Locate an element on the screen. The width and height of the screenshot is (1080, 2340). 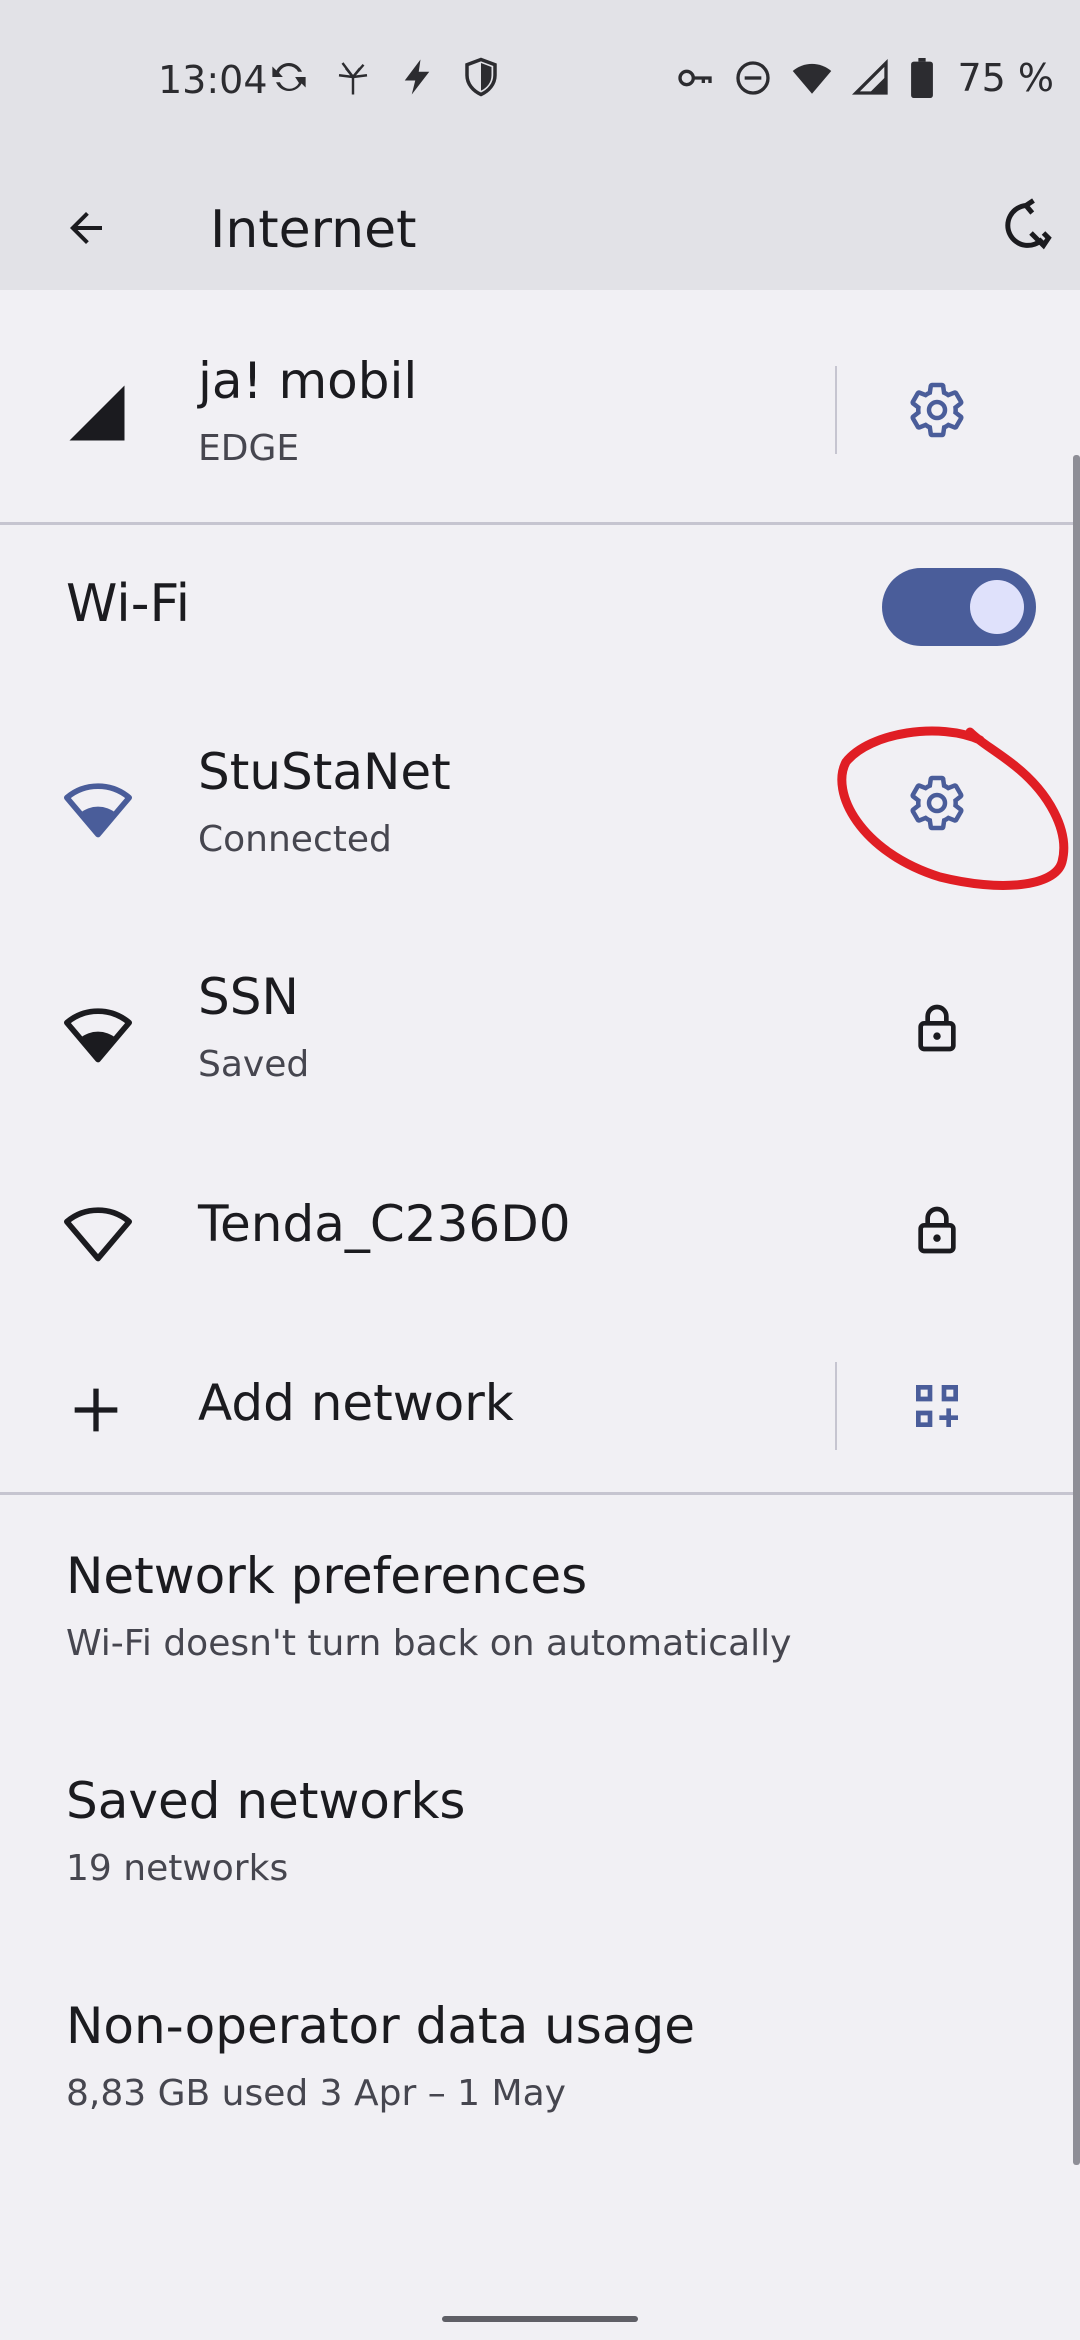
wifi-toggle is located at coordinates (959, 607).